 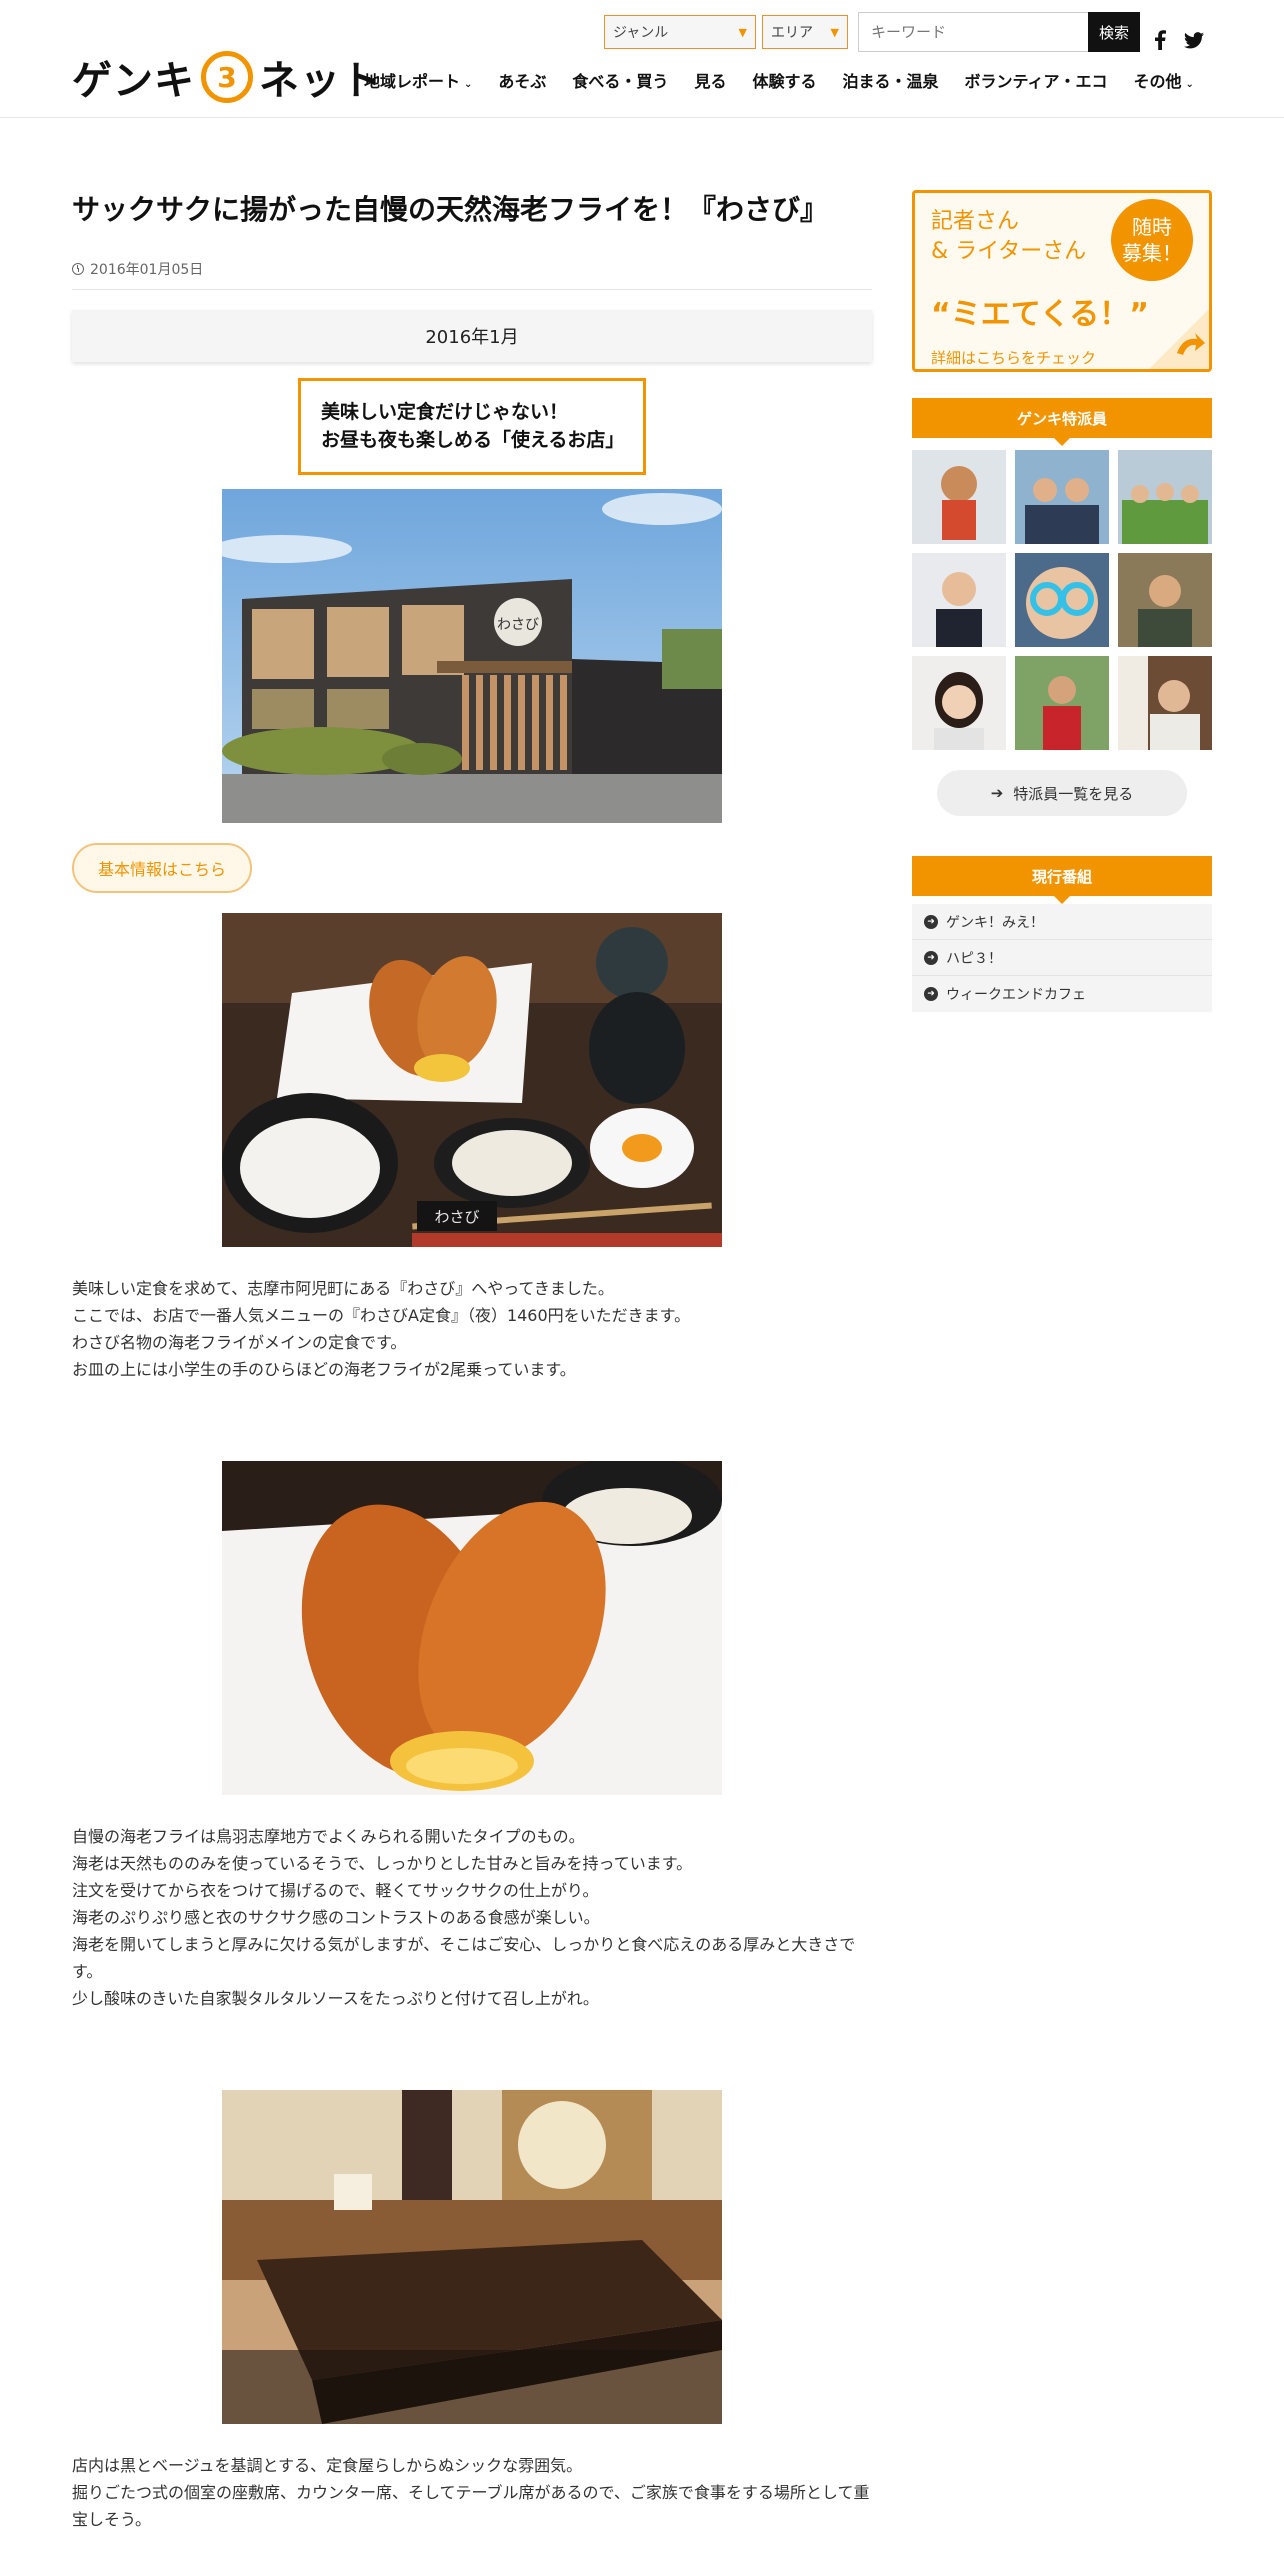 I want to click on banner-main-copy: “ミエてくる！”, so click(x=1040, y=314).